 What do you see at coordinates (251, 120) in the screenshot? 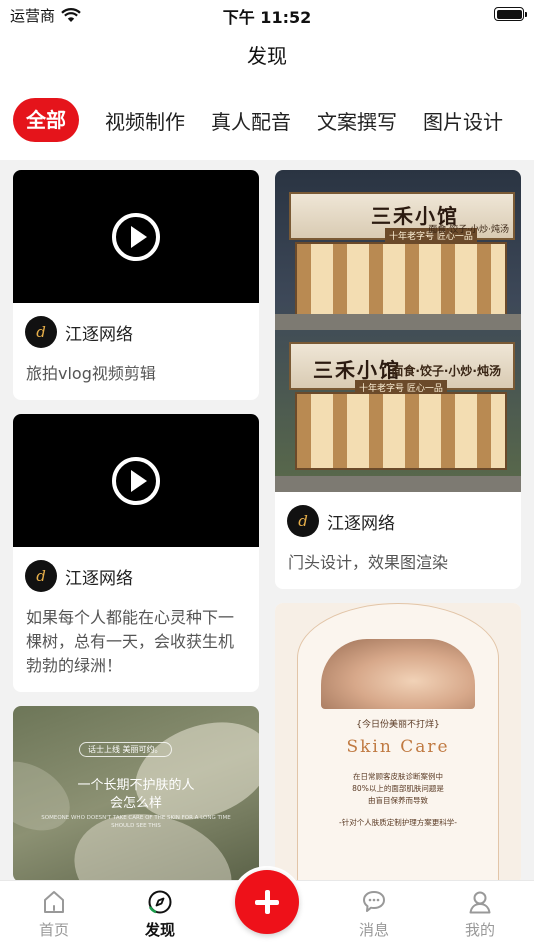
I see `tab-voice-over: 真人配音` at bounding box center [251, 120].